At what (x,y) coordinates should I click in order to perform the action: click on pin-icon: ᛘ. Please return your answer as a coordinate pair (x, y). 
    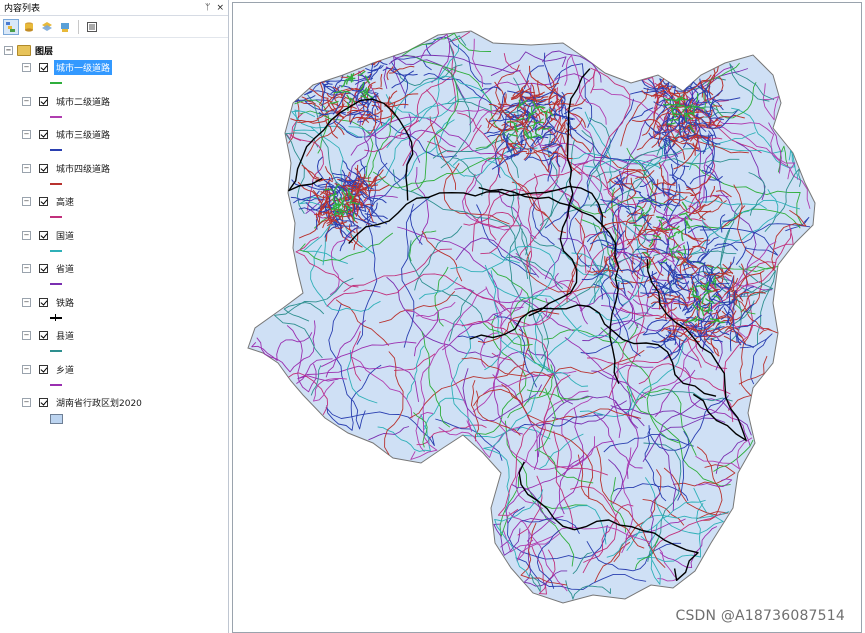
    Looking at the image, I should click on (207, 8).